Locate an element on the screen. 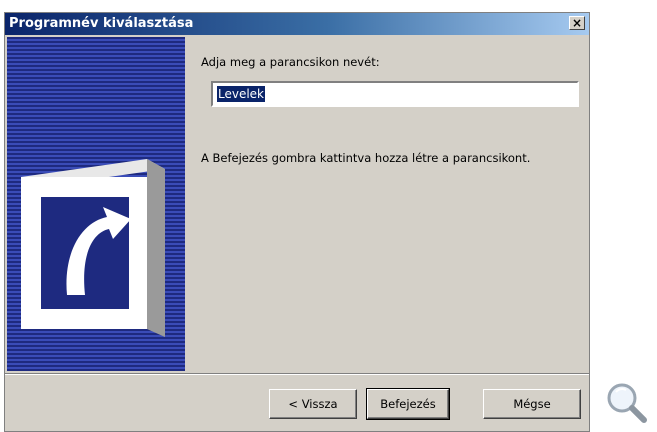  shortcut-name-value: Levelek is located at coordinates (241, 94).